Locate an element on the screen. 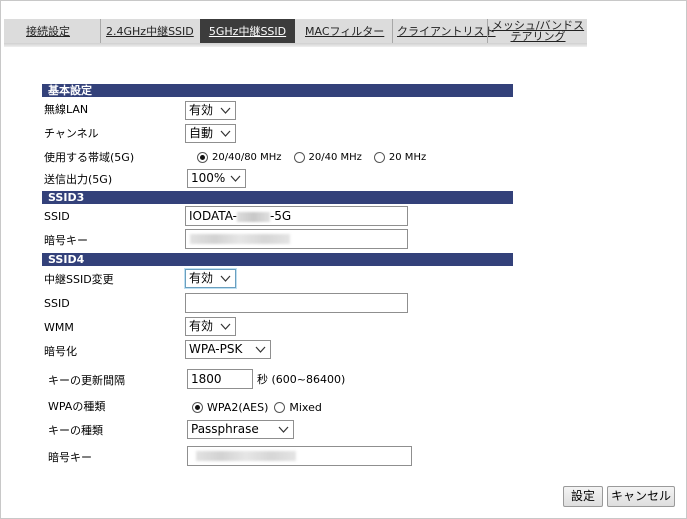 The height and width of the screenshot is (519, 687). tab-client-list: クライアントリスト is located at coordinates (446, 31).